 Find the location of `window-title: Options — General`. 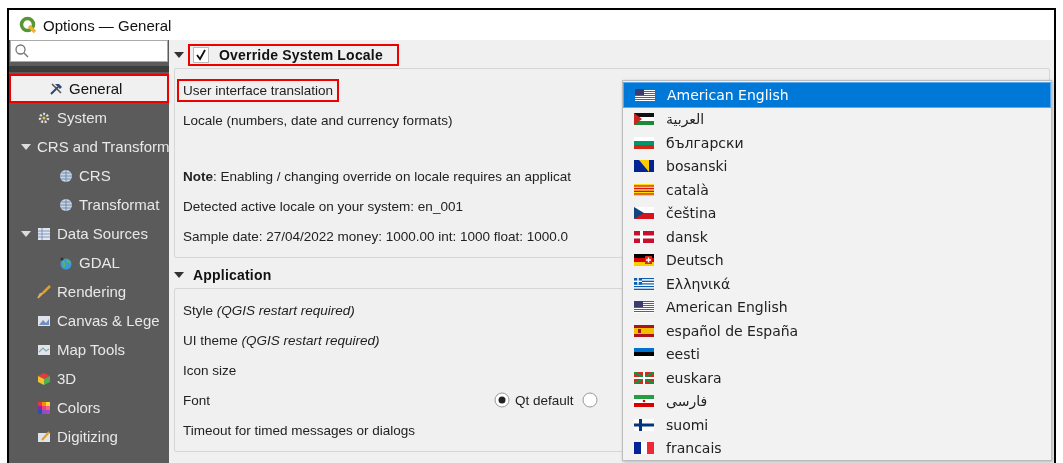

window-title: Options — General is located at coordinates (107, 25).